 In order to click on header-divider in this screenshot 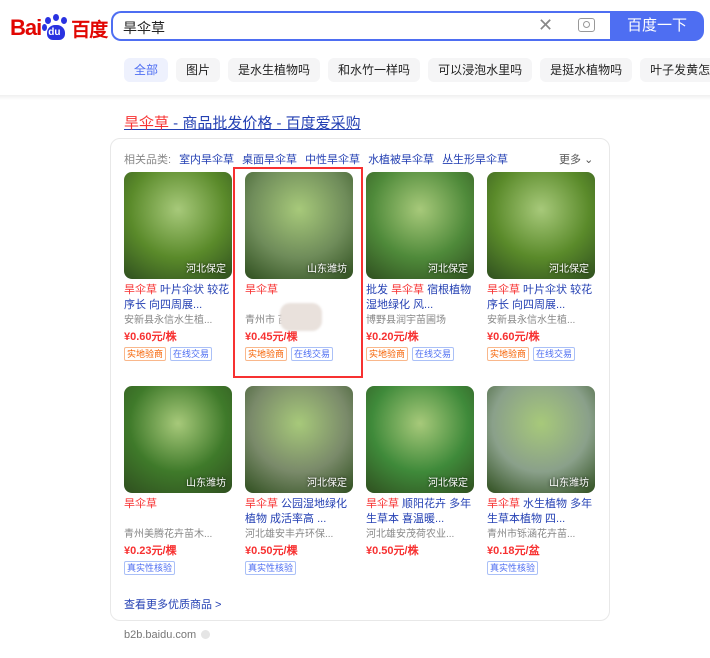, I will do `click(355, 97)`.